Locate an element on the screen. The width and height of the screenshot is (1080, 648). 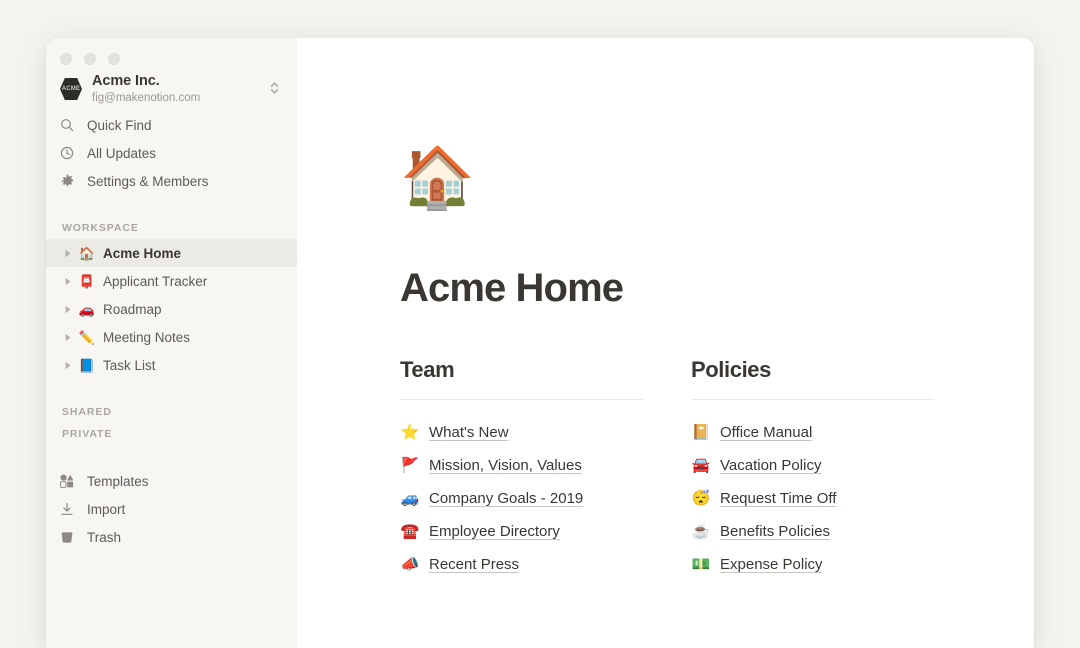
page-icon: 🏠 is located at coordinates (717, 178).